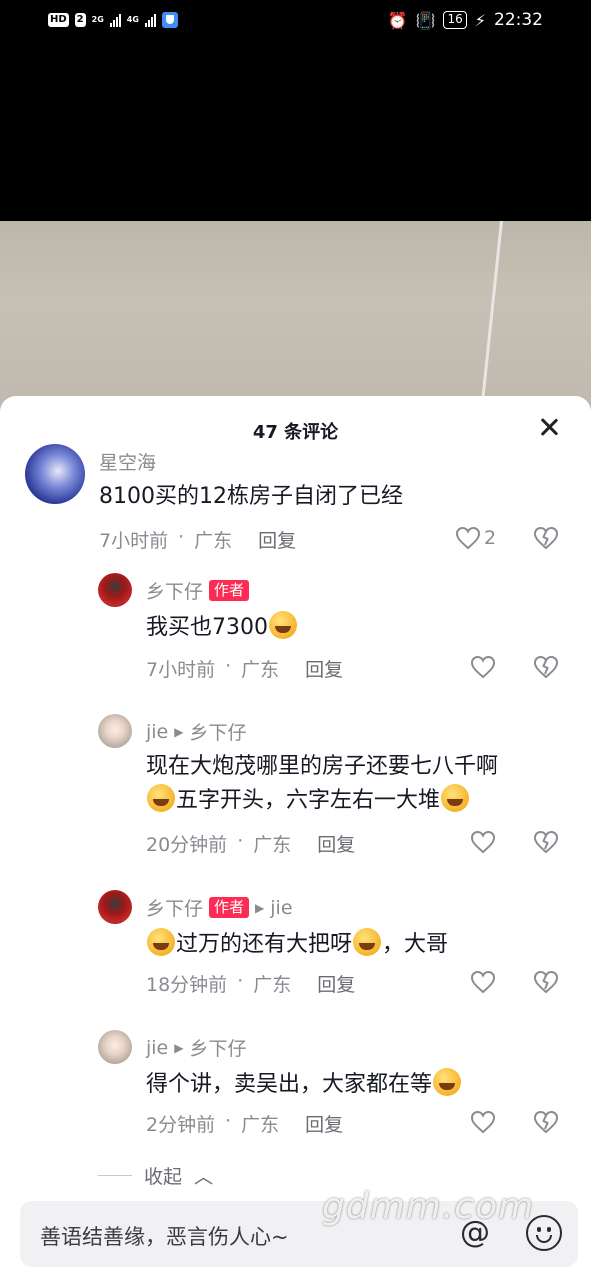  I want to click on comment-text-part: 我买也7300, so click(207, 627).